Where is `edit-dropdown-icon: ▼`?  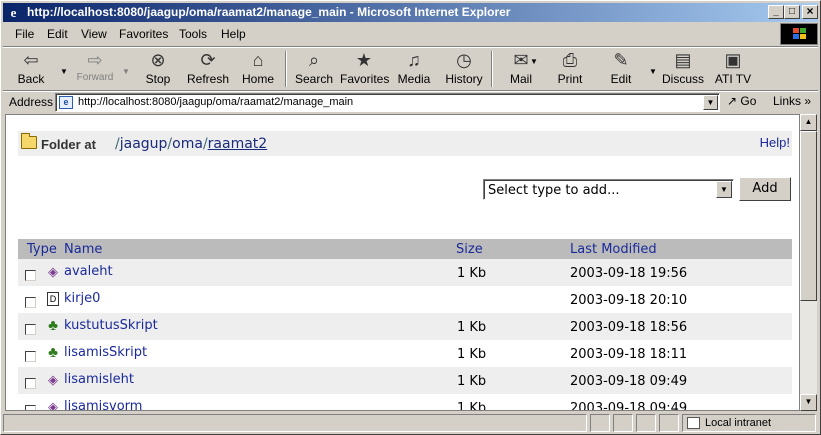
edit-dropdown-icon: ▼ is located at coordinates (653, 71).